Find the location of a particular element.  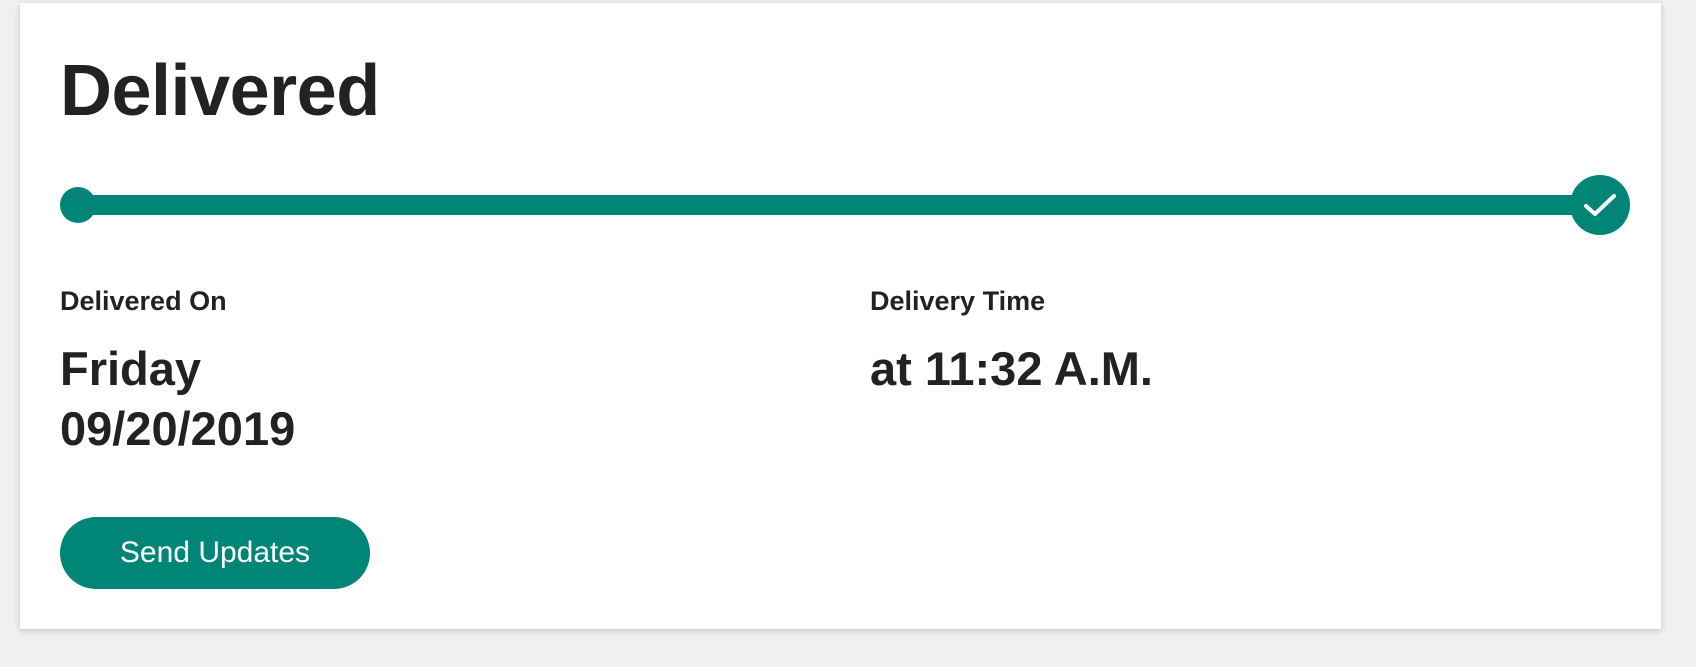

status-title: Delivered is located at coordinates (220, 91).